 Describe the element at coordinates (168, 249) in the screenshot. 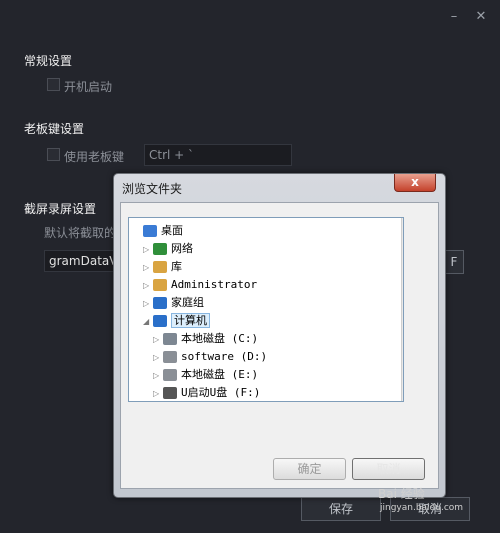

I see `tree-item: ▷ 网络` at that location.